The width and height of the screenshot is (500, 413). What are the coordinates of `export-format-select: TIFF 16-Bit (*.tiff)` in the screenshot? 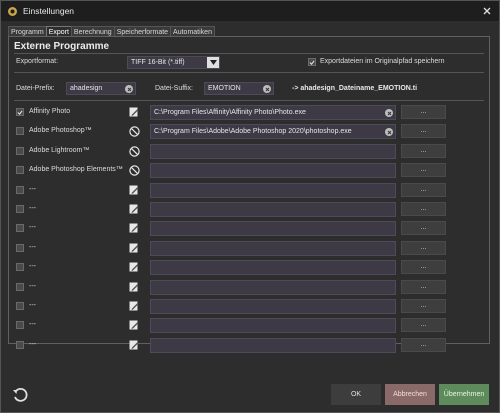 It's located at (173, 62).